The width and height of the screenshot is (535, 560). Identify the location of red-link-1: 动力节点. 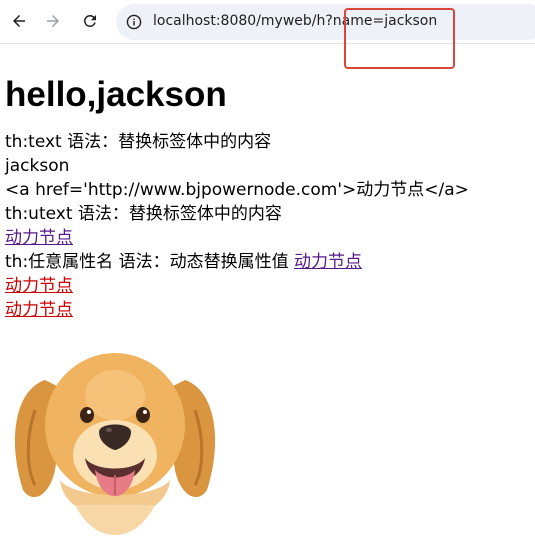
(39, 286).